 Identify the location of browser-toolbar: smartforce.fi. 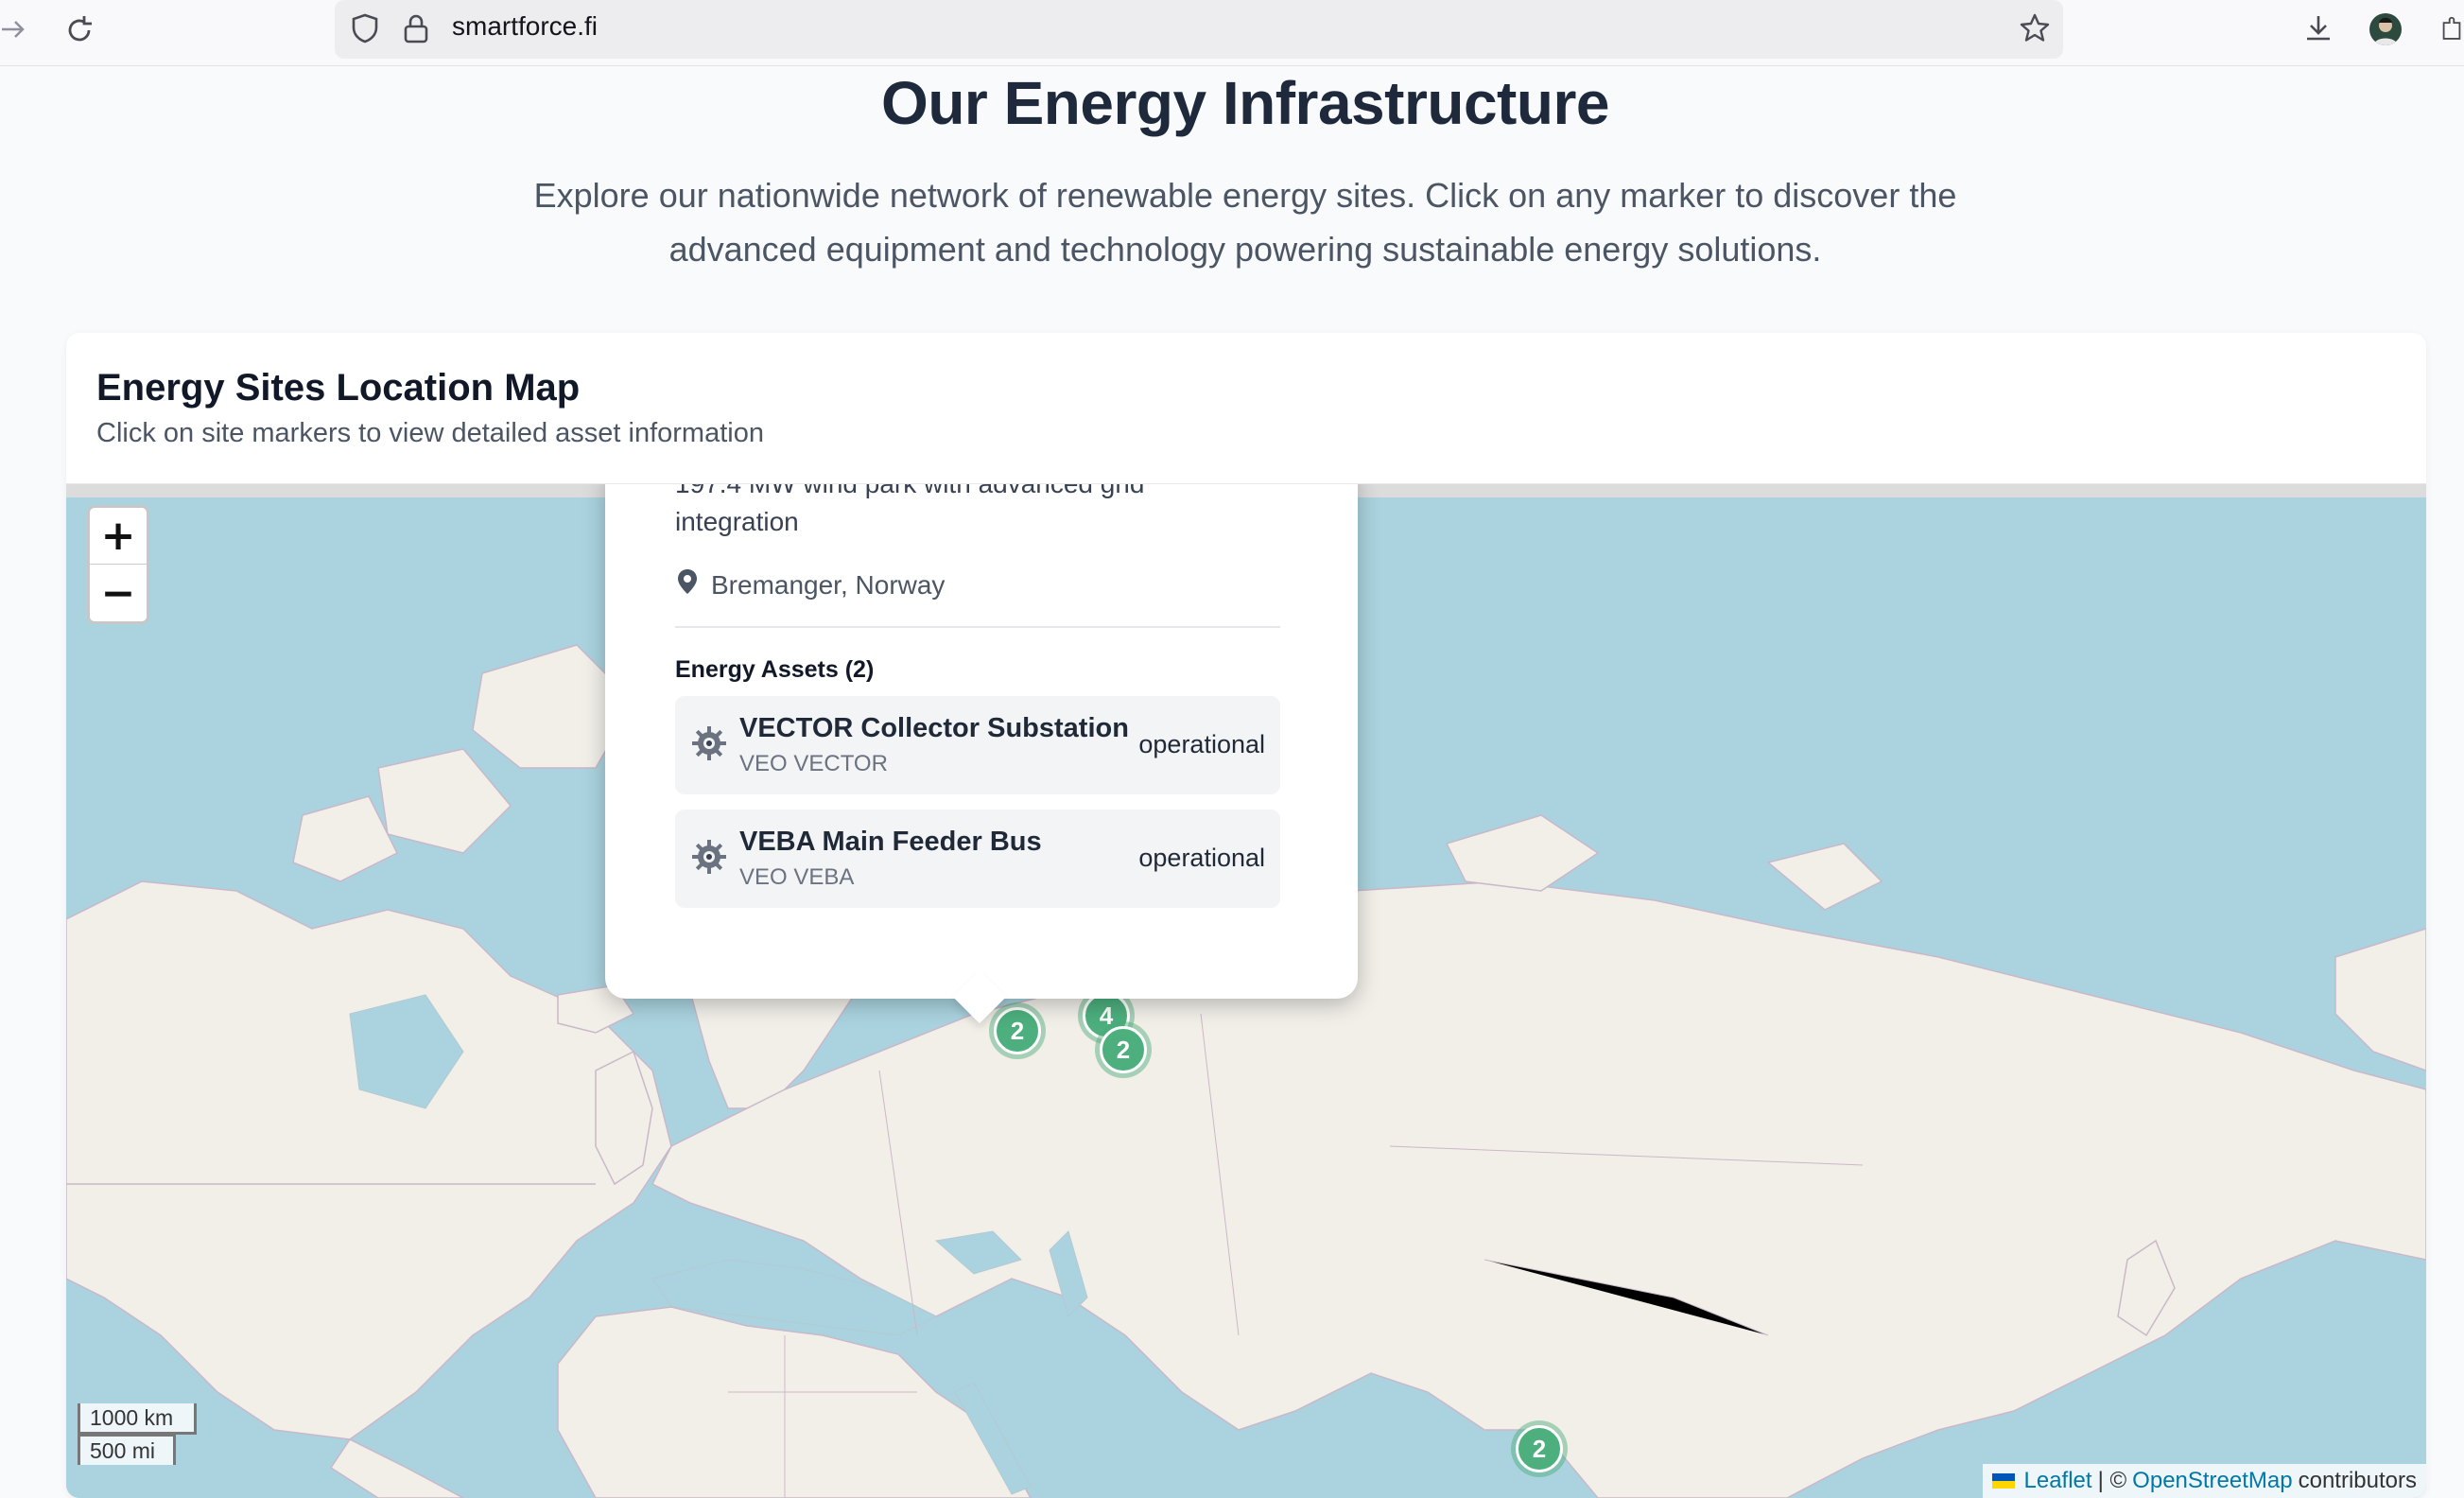
(1232, 33).